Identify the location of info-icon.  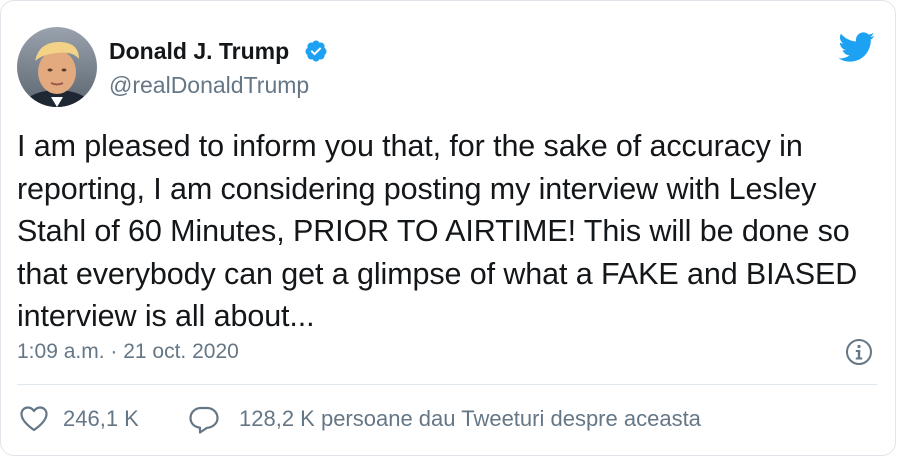
(859, 352).